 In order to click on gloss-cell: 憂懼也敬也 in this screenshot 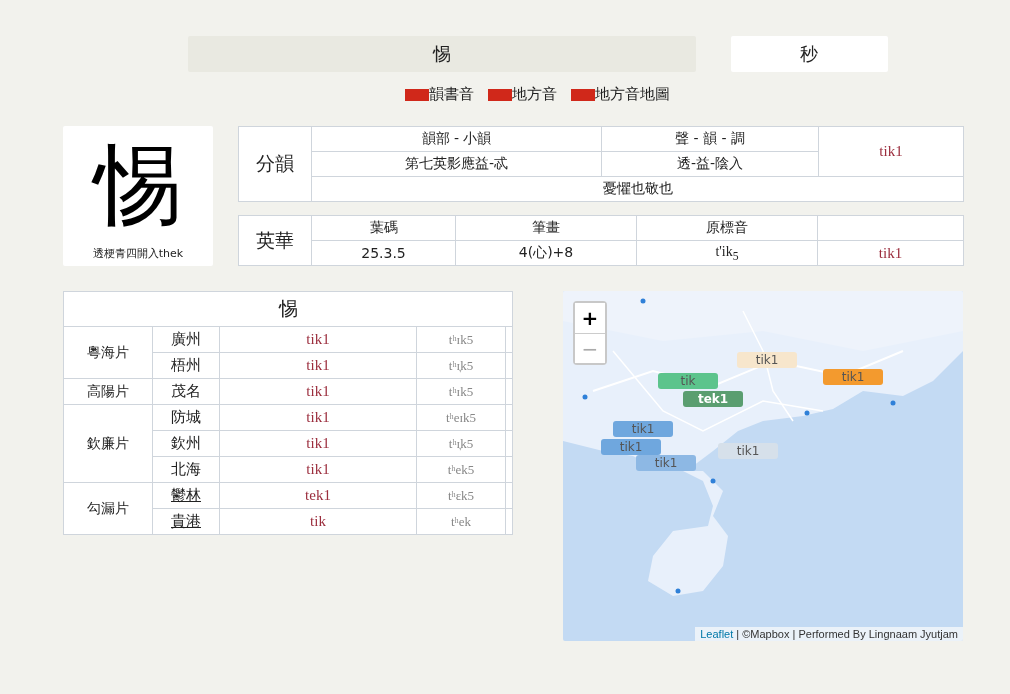, I will do `click(637, 189)`.